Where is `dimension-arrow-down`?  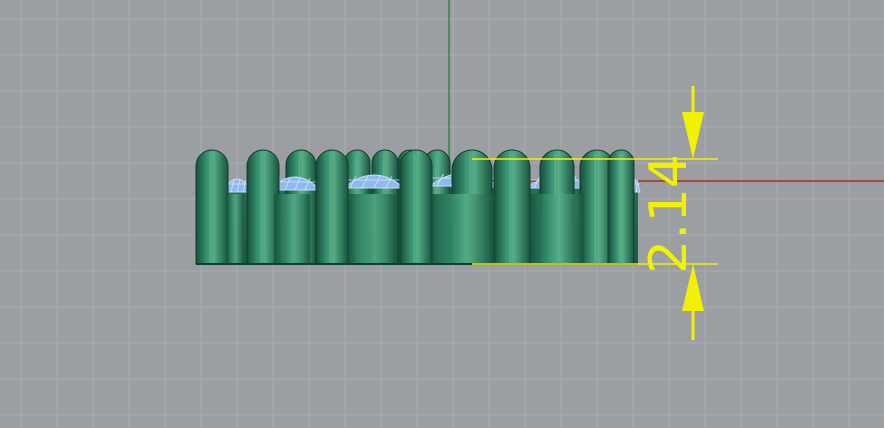 dimension-arrow-down is located at coordinates (693, 135).